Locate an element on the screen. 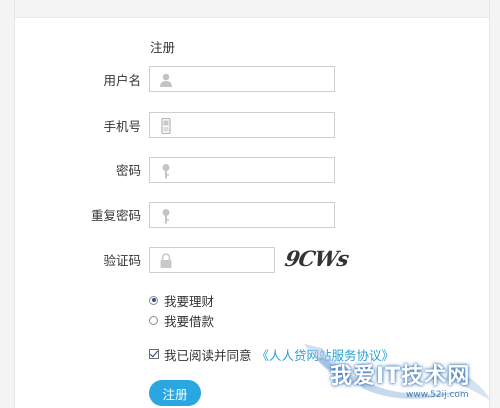  repeat-password-label: 重复密码 is located at coordinates (115, 215).